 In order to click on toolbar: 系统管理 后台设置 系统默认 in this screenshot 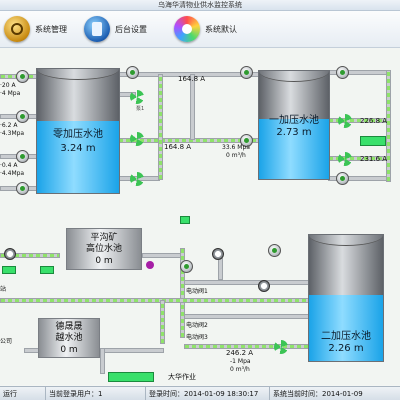, I will do `click(200, 29)`.